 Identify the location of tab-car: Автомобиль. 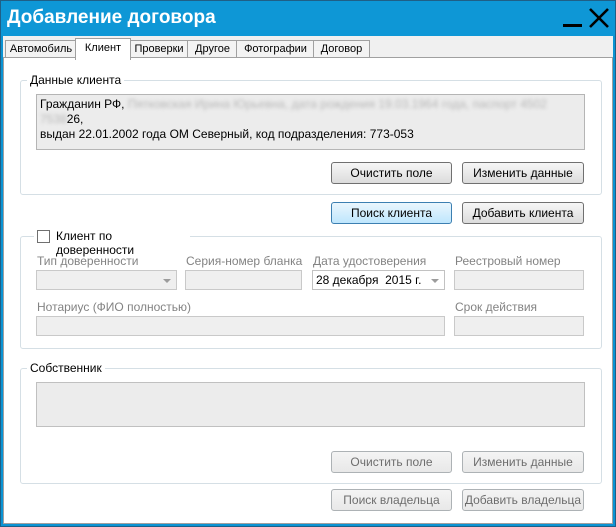
(41, 49).